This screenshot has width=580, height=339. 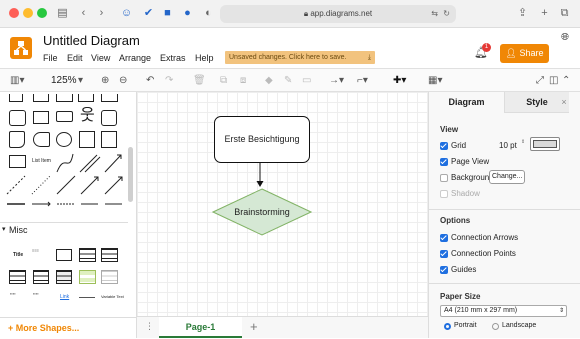 I want to click on sidebar-icon: ▤, so click(x=62, y=13).